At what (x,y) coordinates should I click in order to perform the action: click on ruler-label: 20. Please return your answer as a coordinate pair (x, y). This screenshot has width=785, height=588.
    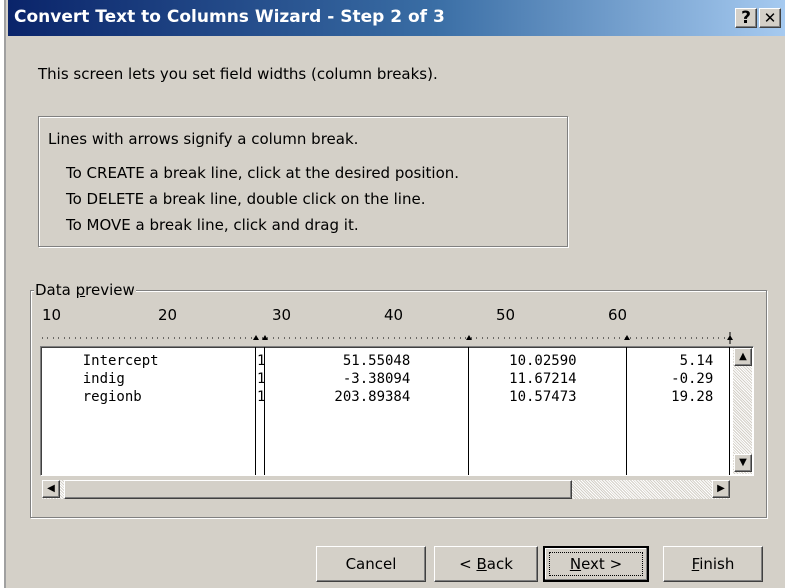
    Looking at the image, I should click on (168, 315).